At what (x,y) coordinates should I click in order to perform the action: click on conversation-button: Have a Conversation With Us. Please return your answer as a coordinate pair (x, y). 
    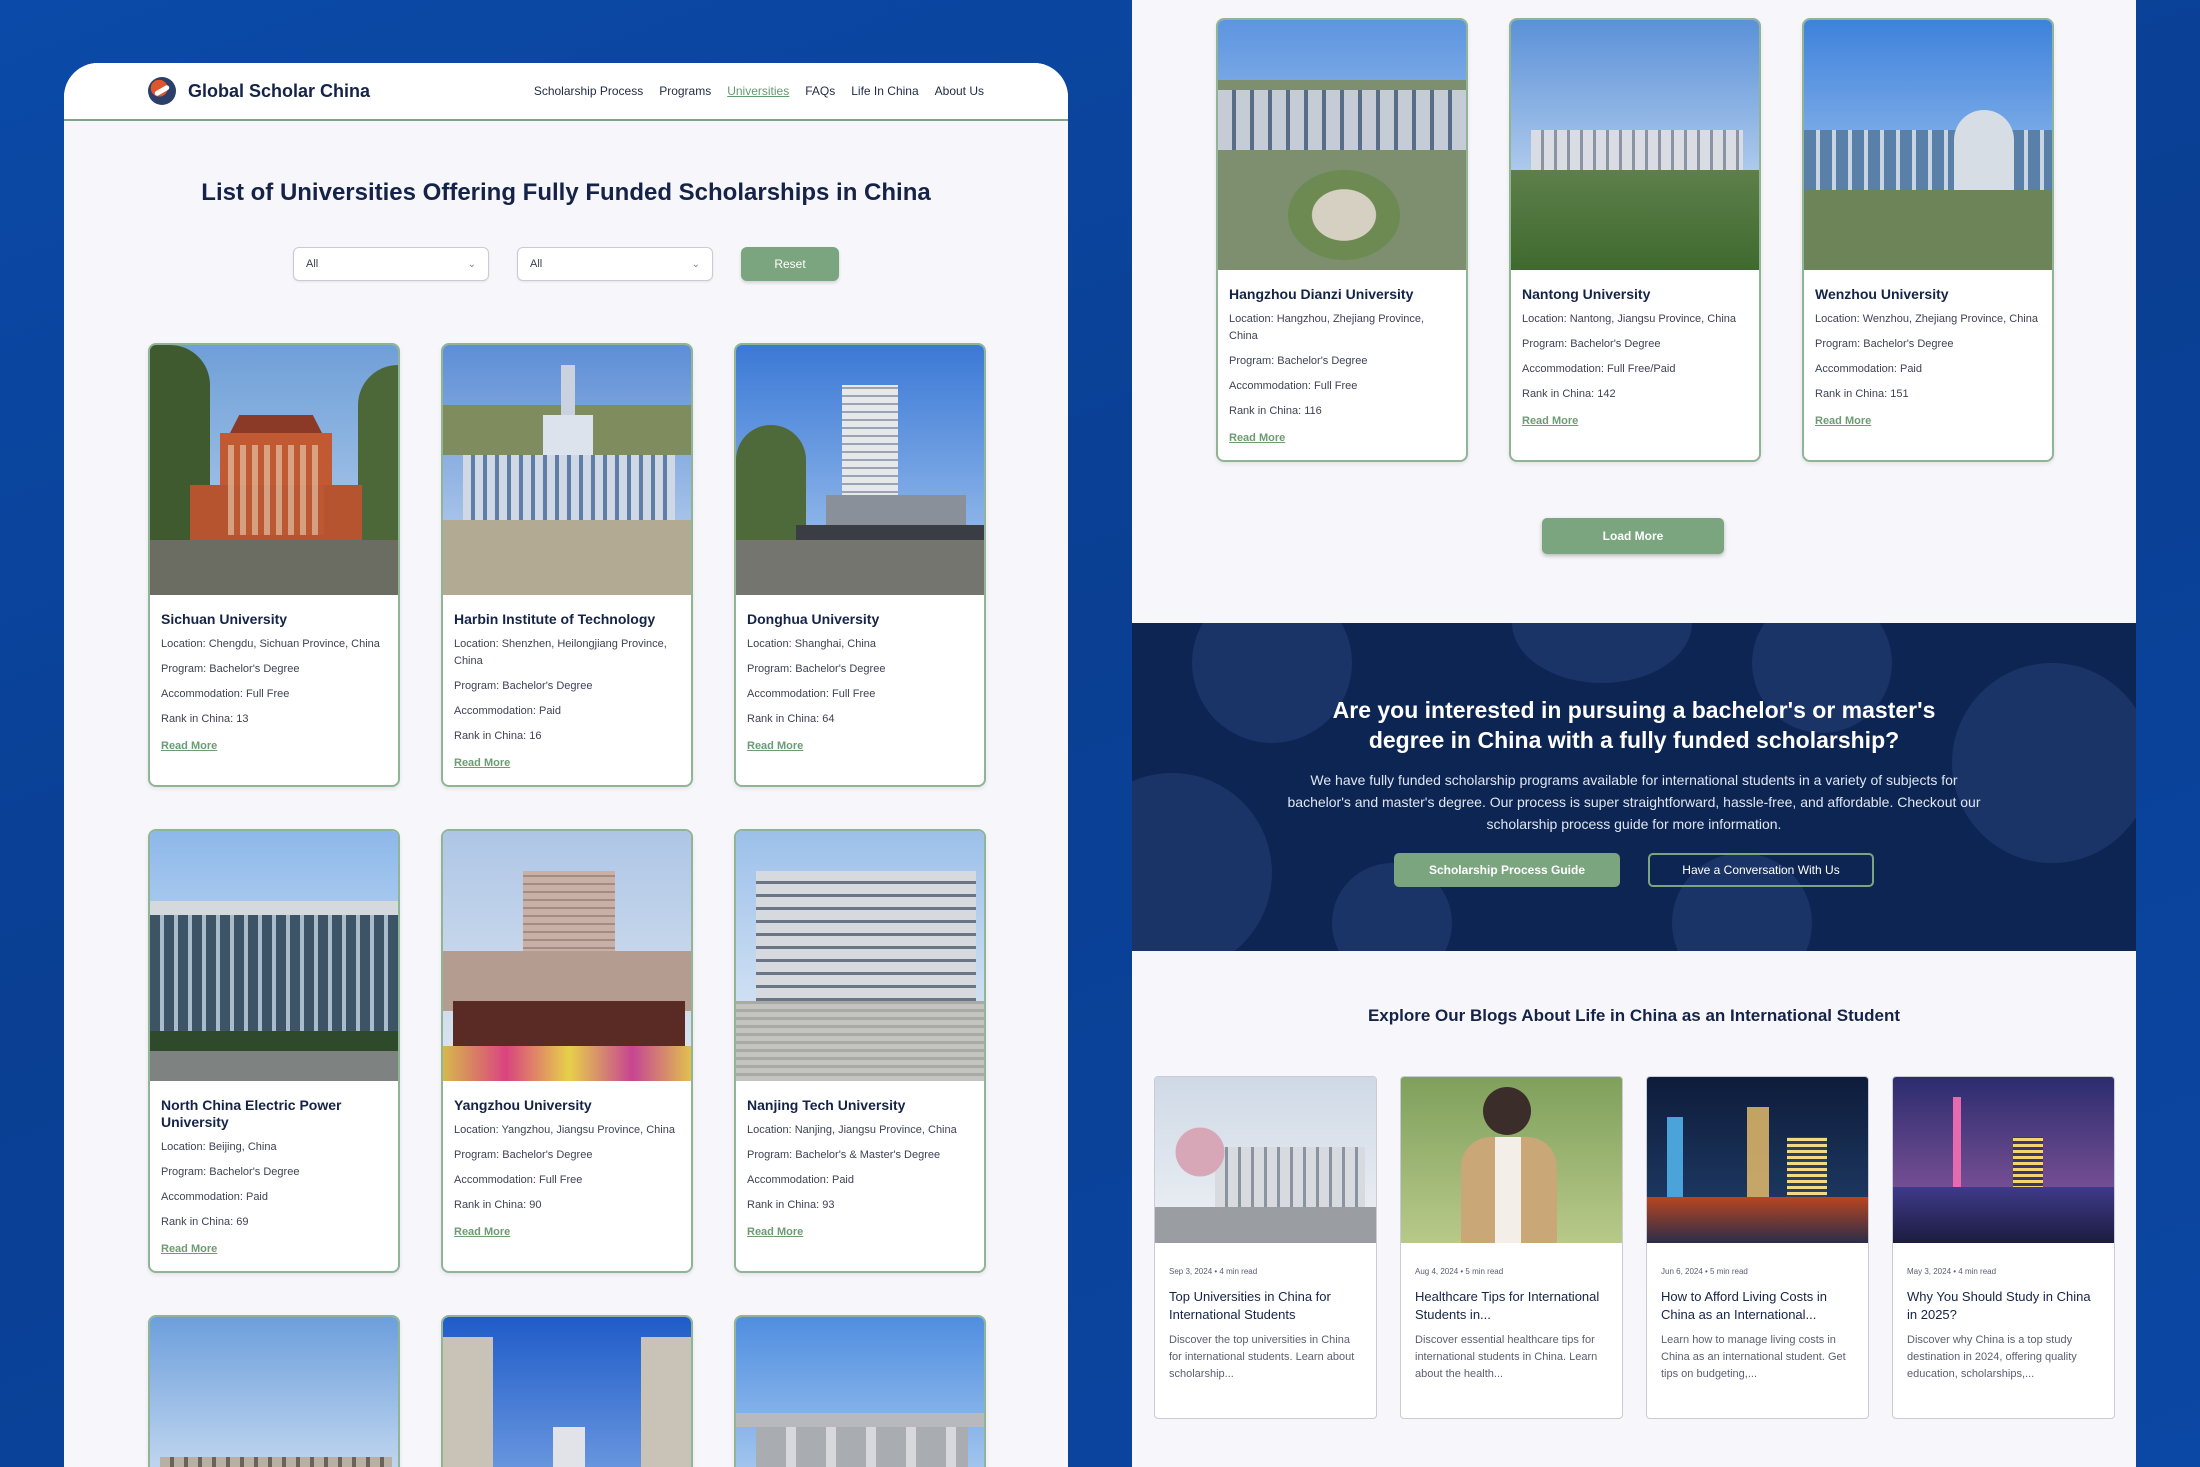
    Looking at the image, I should click on (1761, 870).